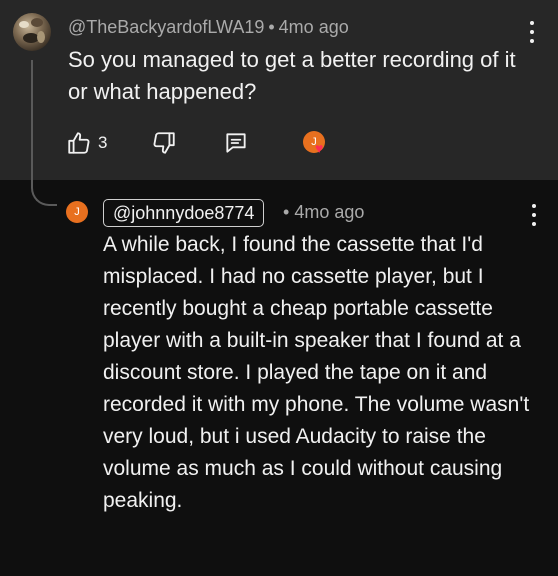 This screenshot has height=576, width=558. I want to click on comment-meta: @TheBackyardofLWA19 • 4mo ago, so click(208, 27).